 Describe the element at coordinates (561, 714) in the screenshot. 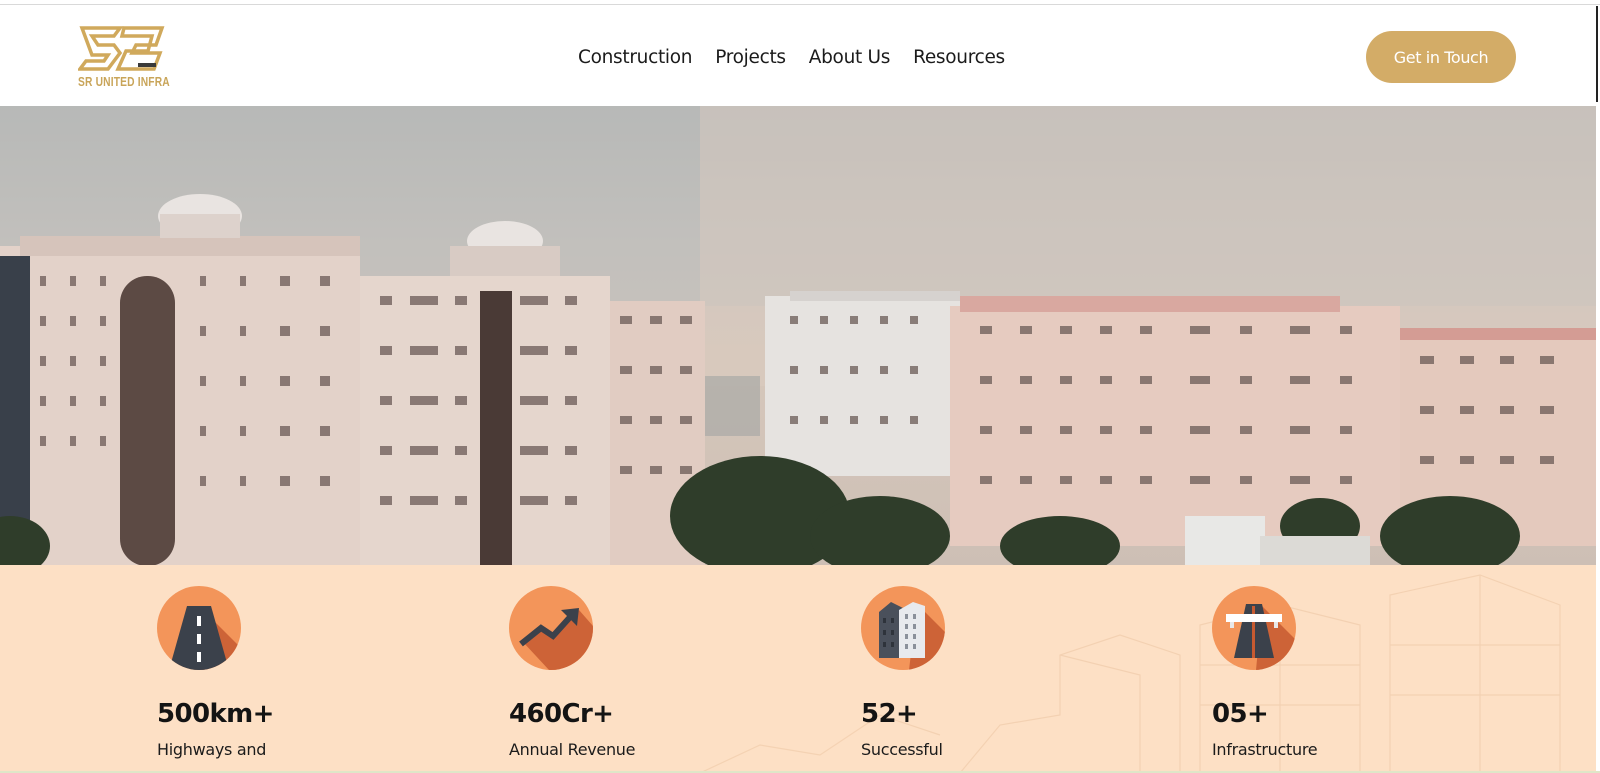

I see `stat-value: 460Cr+` at that location.